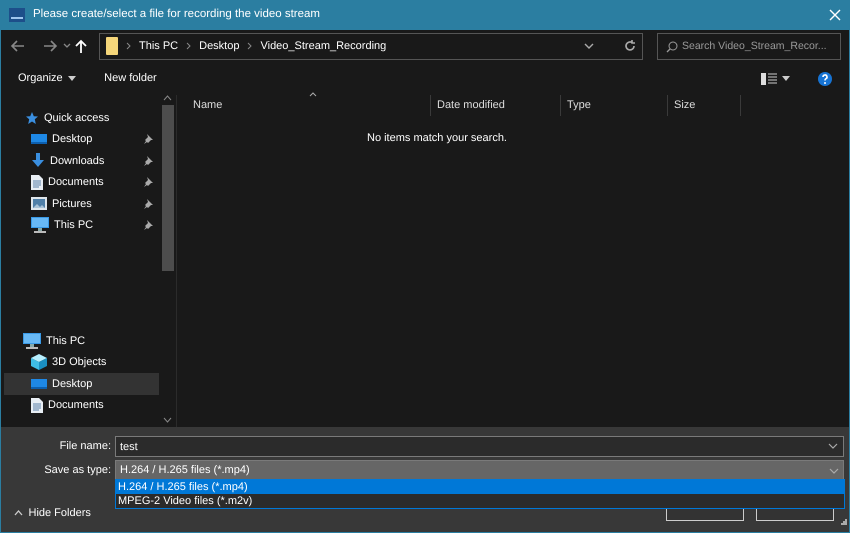  Describe the element at coordinates (39, 362) in the screenshot. I see `cube-icon` at that location.